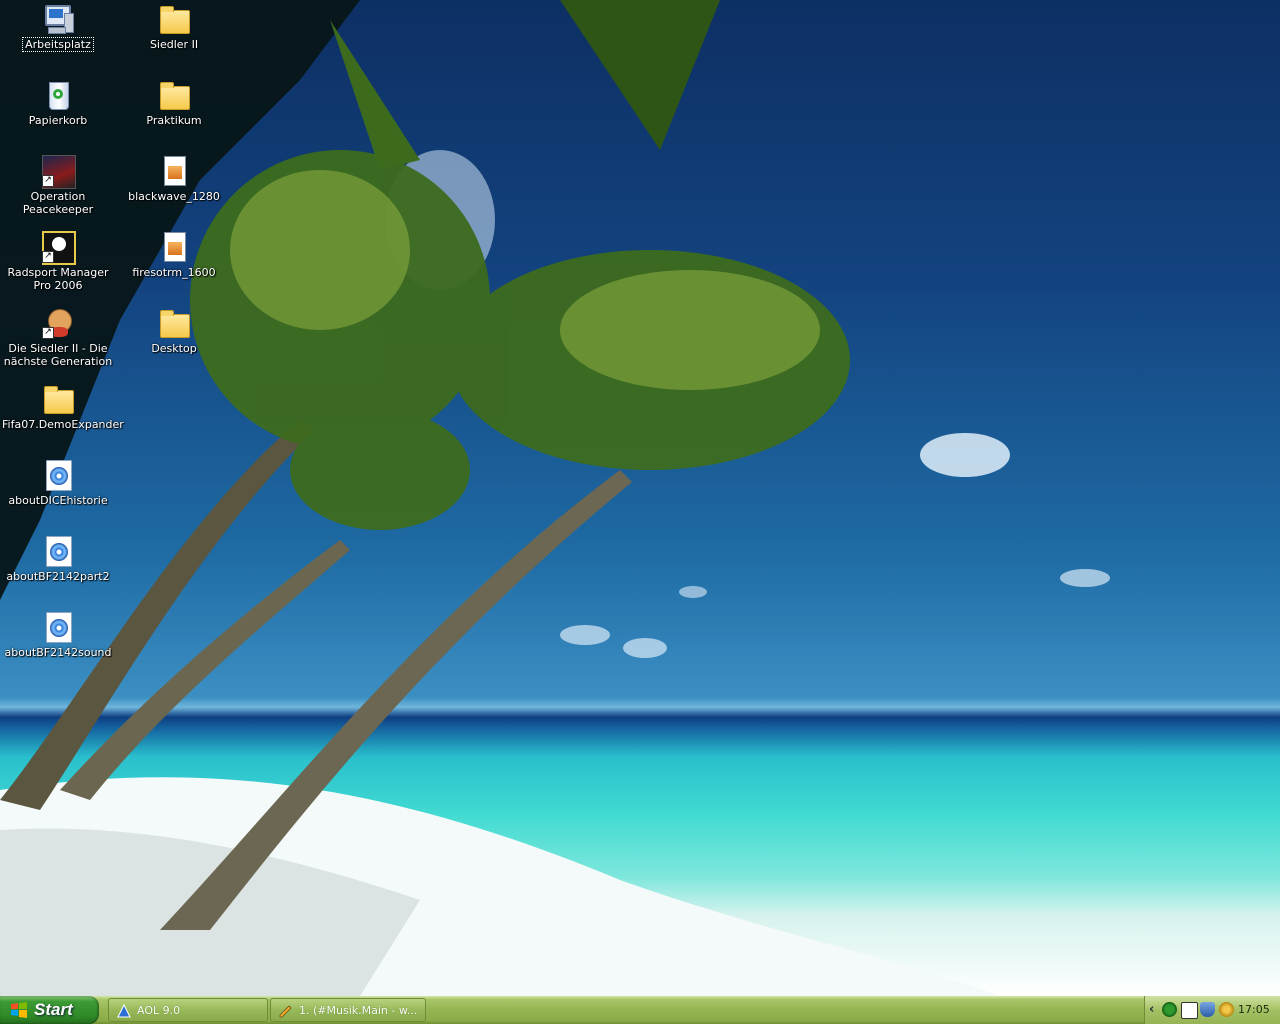 The height and width of the screenshot is (1024, 1280). I want to click on desktop-icon-radsport-manager: ↗ Radsport Manager Pro 2006, so click(58, 261).